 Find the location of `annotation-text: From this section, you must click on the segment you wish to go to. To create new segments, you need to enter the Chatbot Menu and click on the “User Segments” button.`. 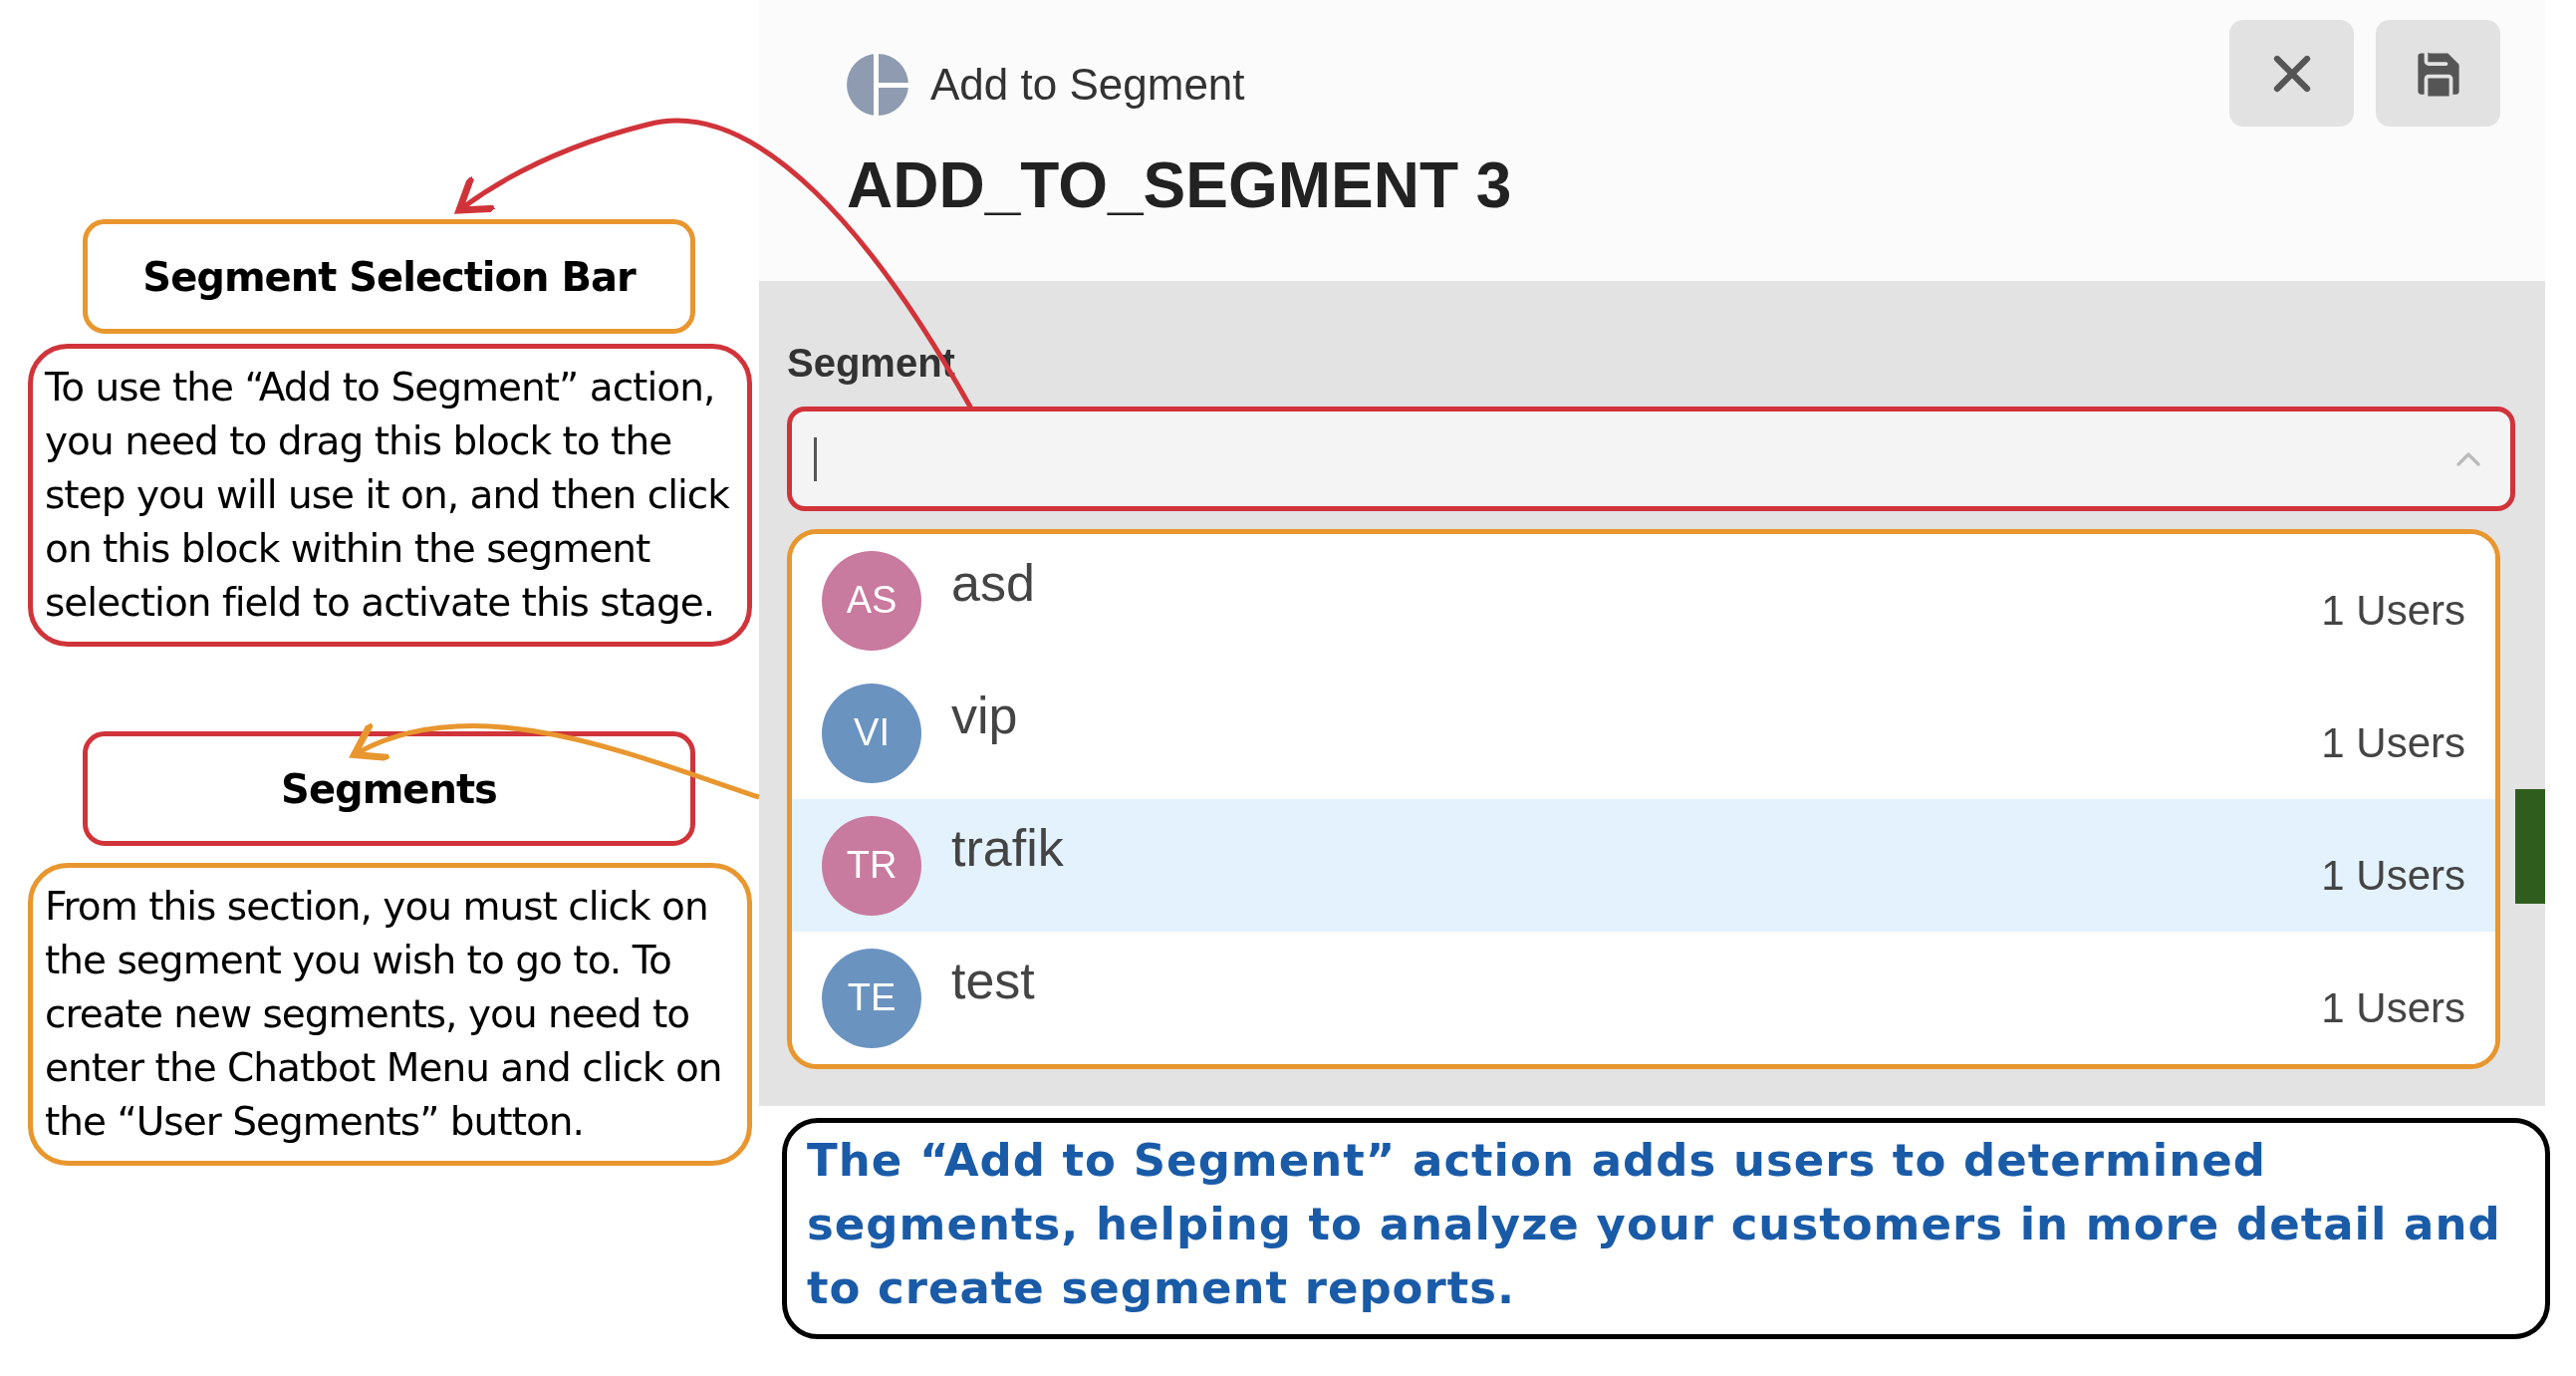

annotation-text: From this section, you must click on the segment you wish to go to. To create new segments, you need to enter the Chatbot Menu and click on the “User Segments” button. is located at coordinates (390, 1015).